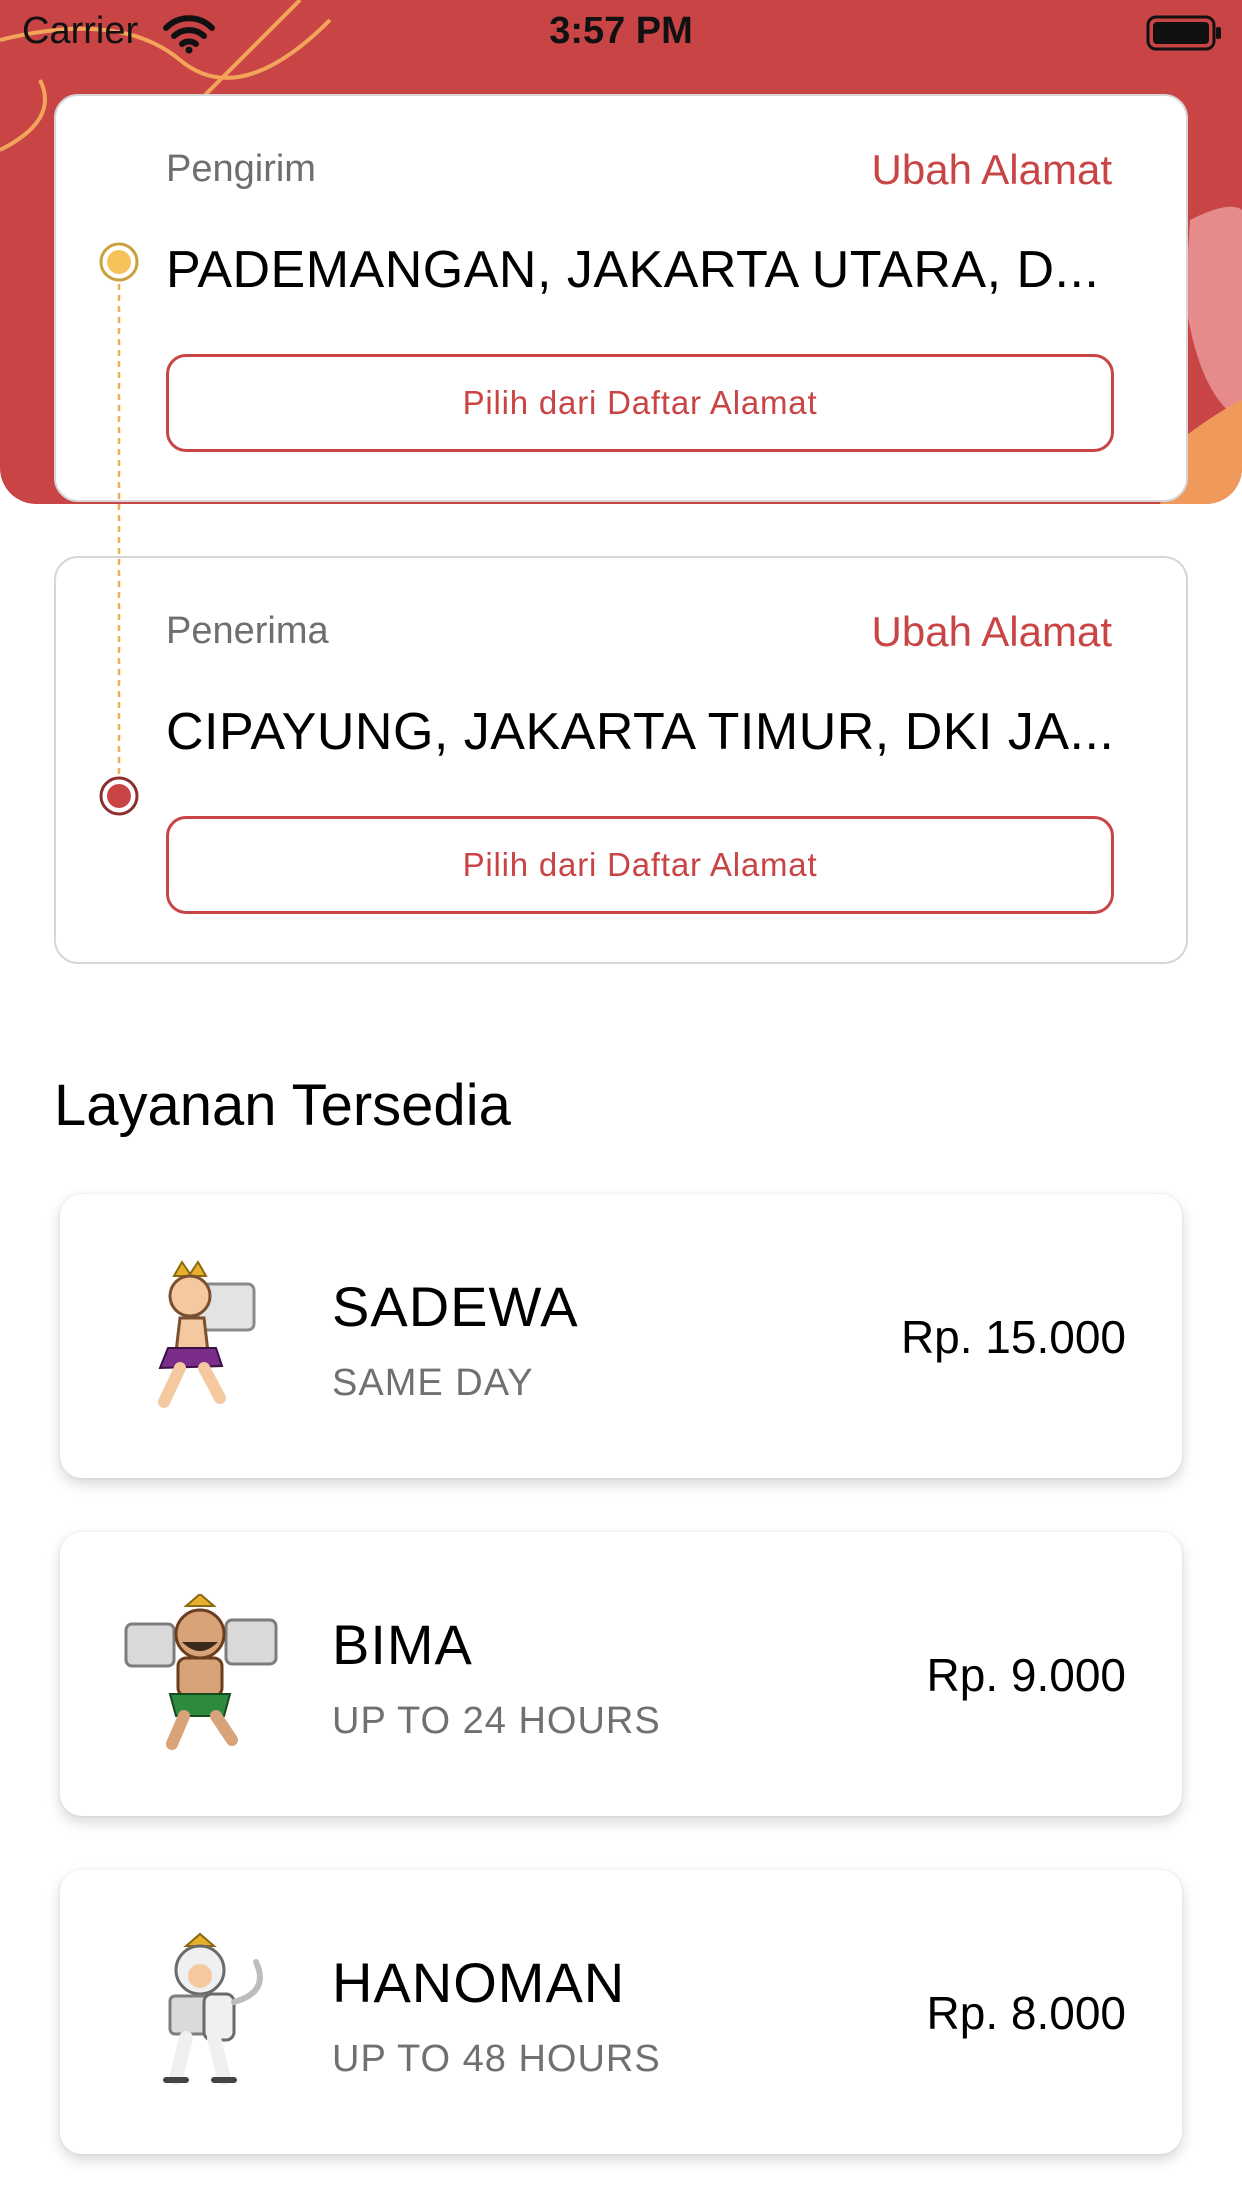  Describe the element at coordinates (640, 403) in the screenshot. I see `sender-pick-address-button: Pilih dari Daftar Alamat` at that location.